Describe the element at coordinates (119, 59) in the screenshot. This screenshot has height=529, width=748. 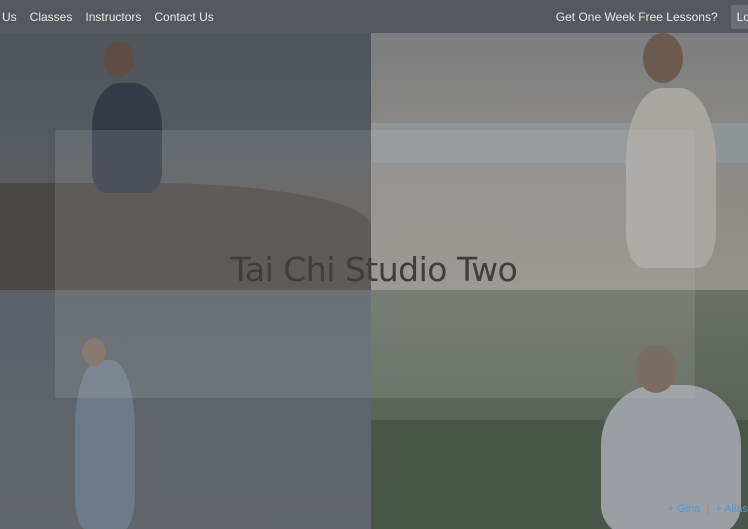
I see `man-head` at that location.